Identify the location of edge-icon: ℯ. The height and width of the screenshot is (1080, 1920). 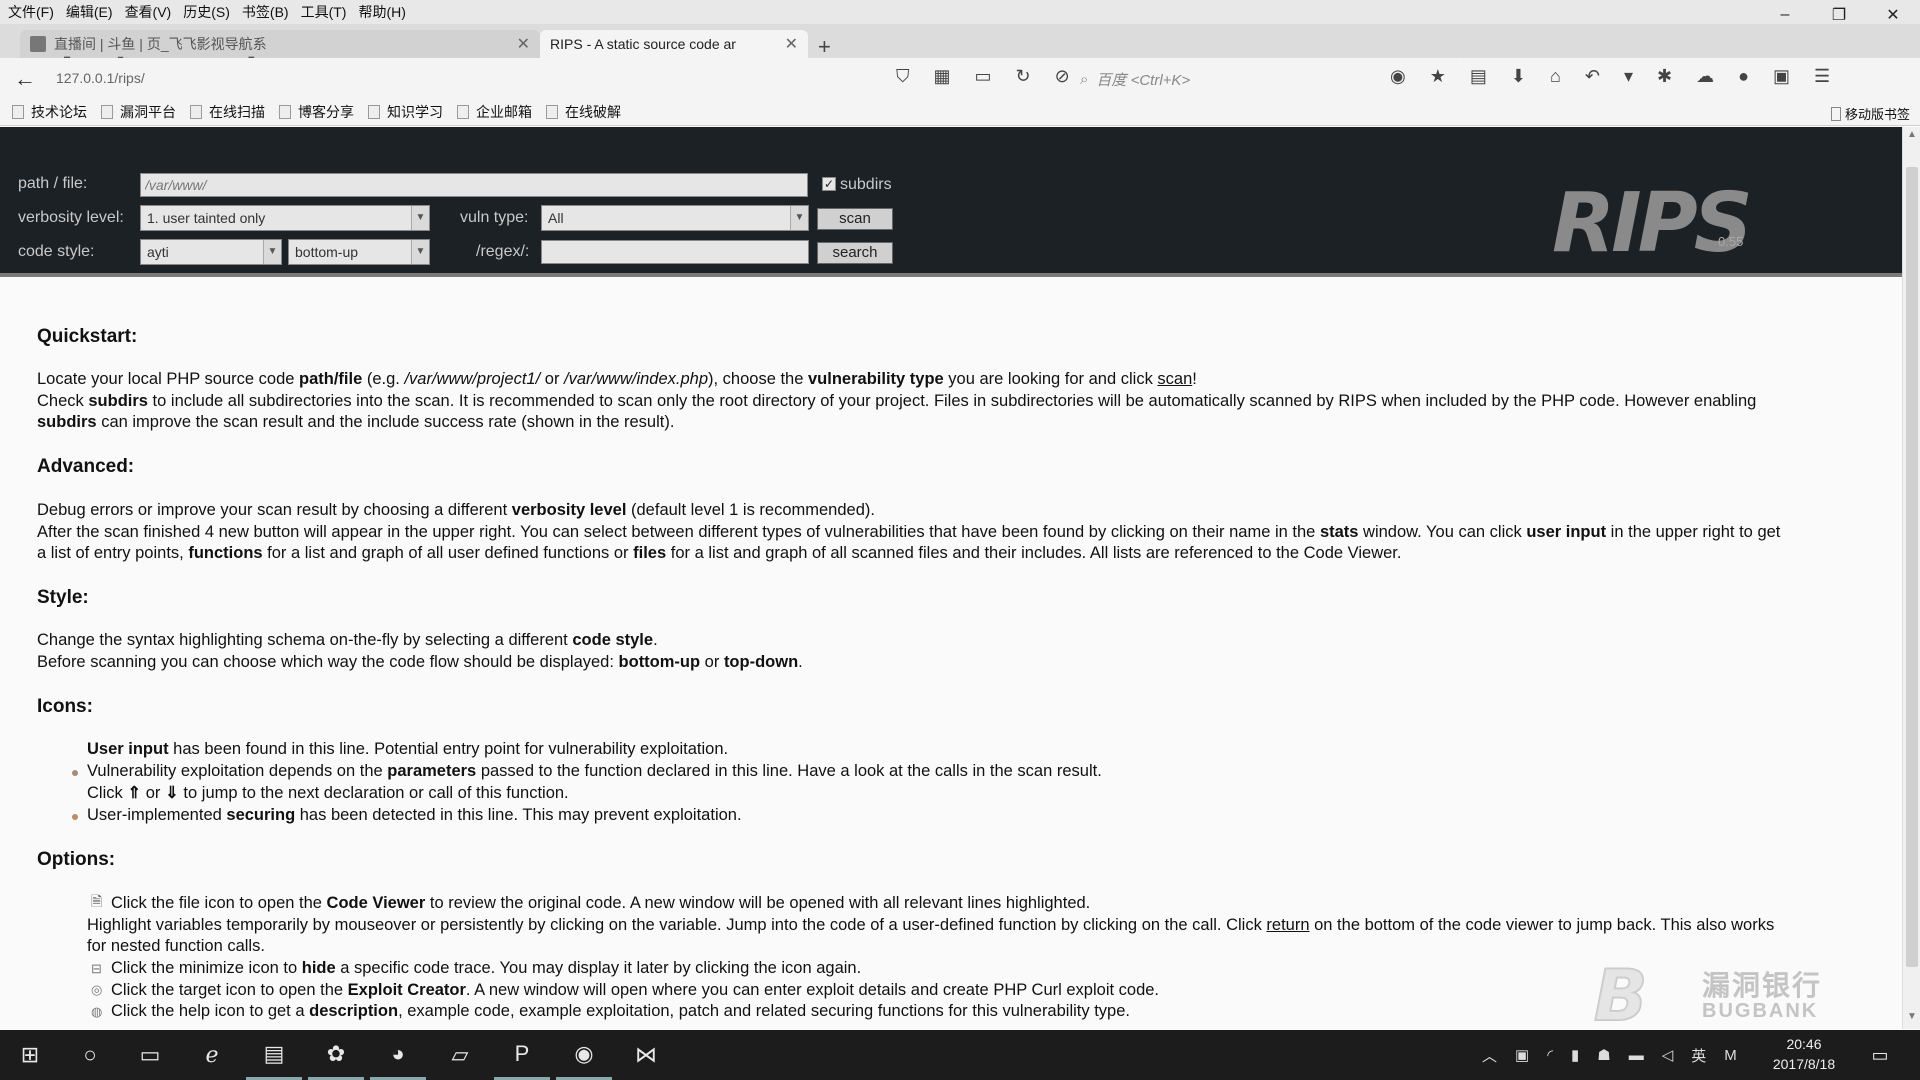
(212, 1055).